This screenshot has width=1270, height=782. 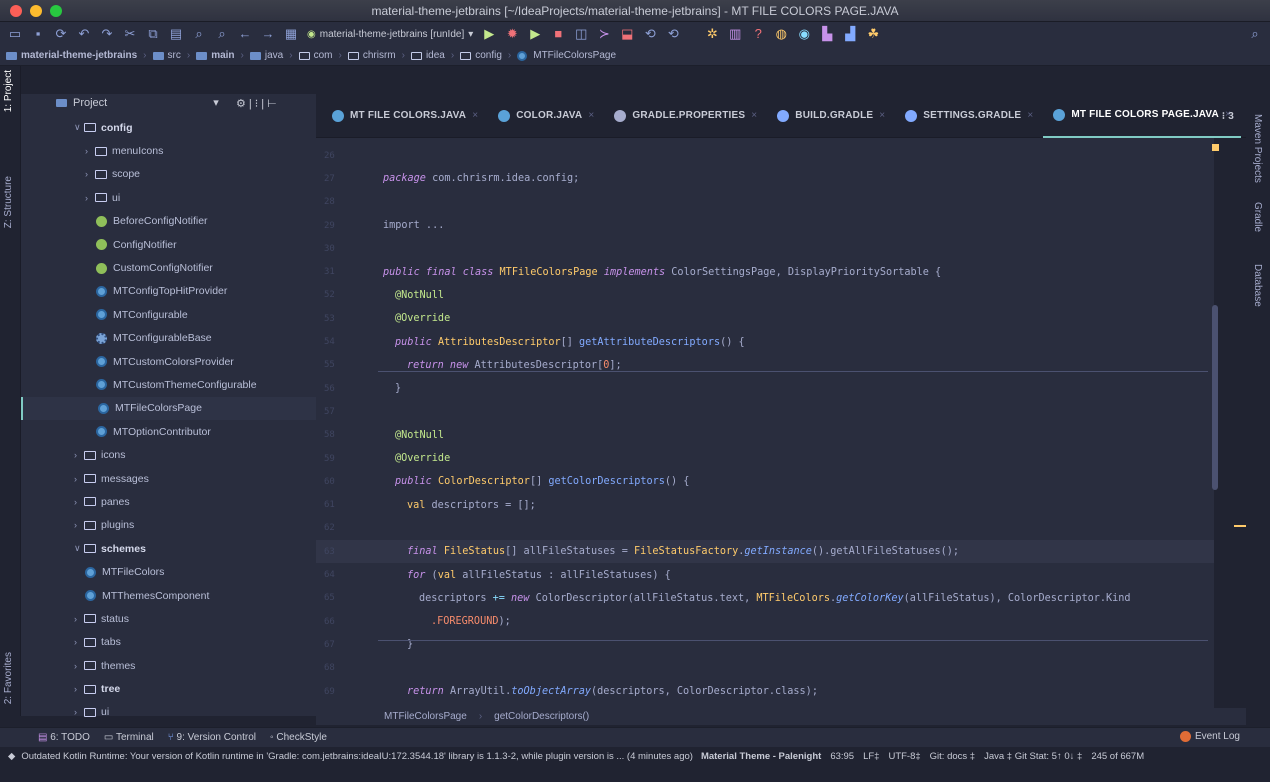 What do you see at coordinates (56, 11) in the screenshot?
I see `zoom-window-button` at bounding box center [56, 11].